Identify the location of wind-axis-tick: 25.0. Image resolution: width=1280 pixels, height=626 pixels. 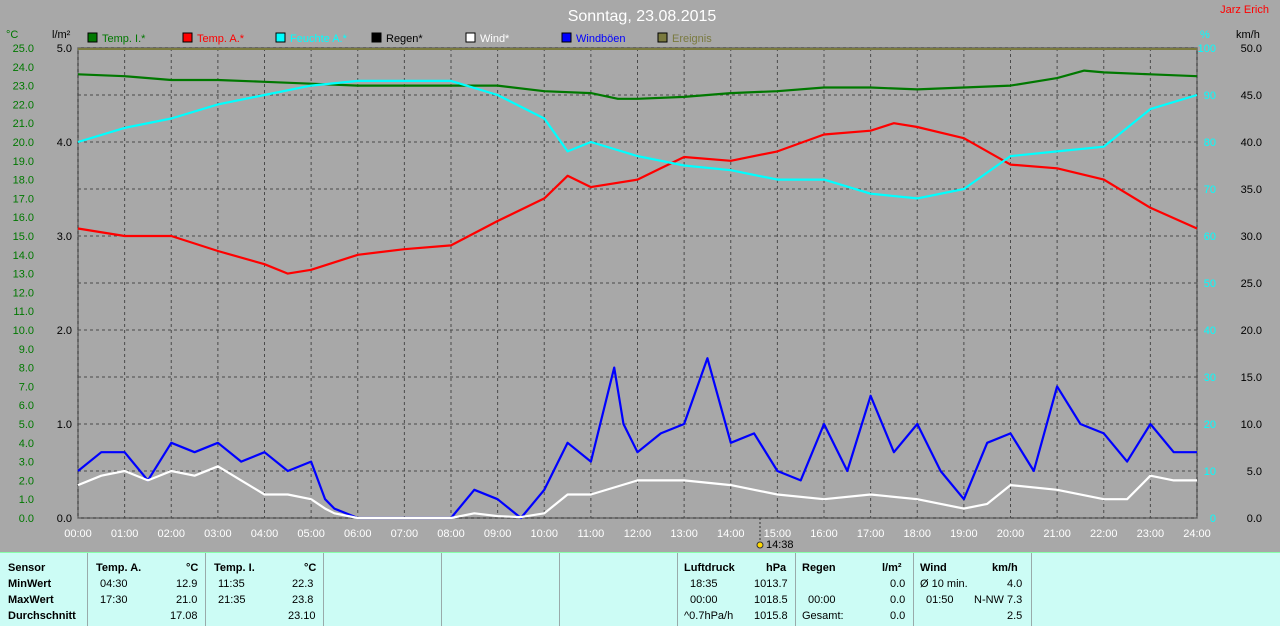
(1251, 284).